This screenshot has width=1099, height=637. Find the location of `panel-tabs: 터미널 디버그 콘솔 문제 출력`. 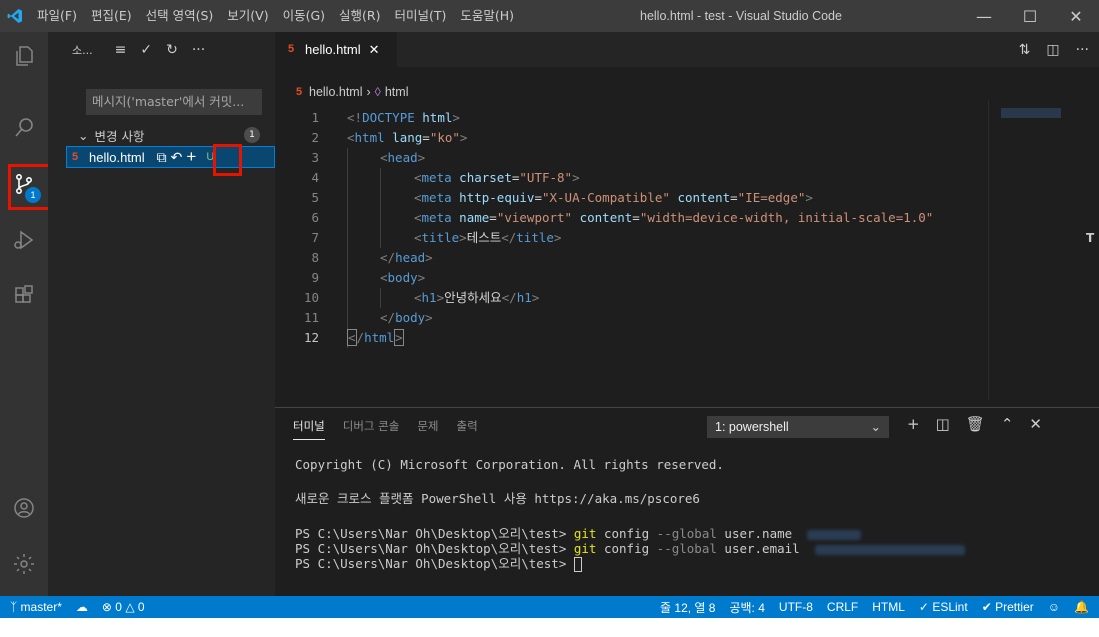

panel-tabs: 터미널 디버그 콘솔 문제 출력 is located at coordinates (385, 429).